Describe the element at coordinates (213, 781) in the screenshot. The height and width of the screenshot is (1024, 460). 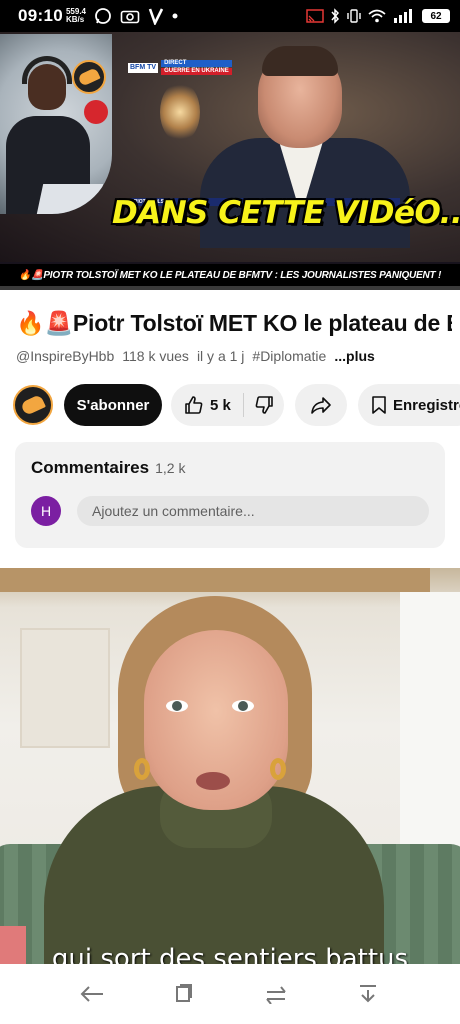
I see `speaker-mouth` at that location.